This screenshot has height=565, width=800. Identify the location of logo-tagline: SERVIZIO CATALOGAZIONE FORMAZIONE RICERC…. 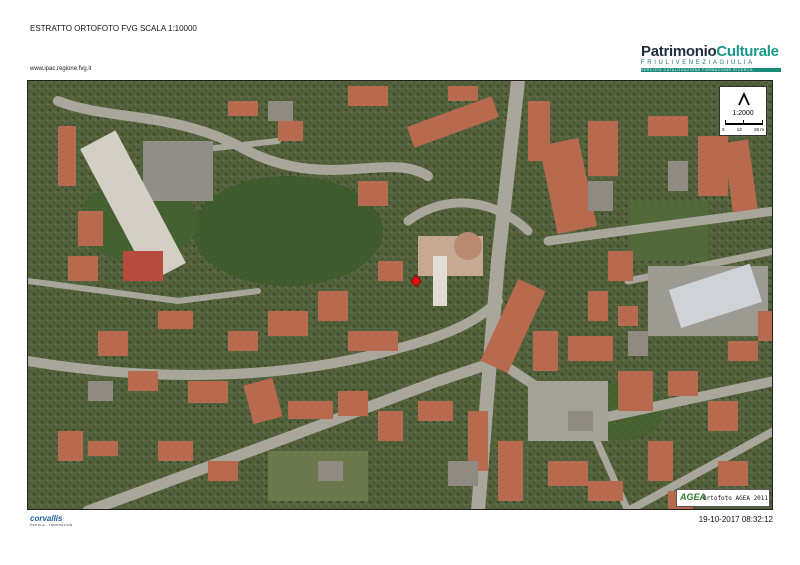
(711, 70).